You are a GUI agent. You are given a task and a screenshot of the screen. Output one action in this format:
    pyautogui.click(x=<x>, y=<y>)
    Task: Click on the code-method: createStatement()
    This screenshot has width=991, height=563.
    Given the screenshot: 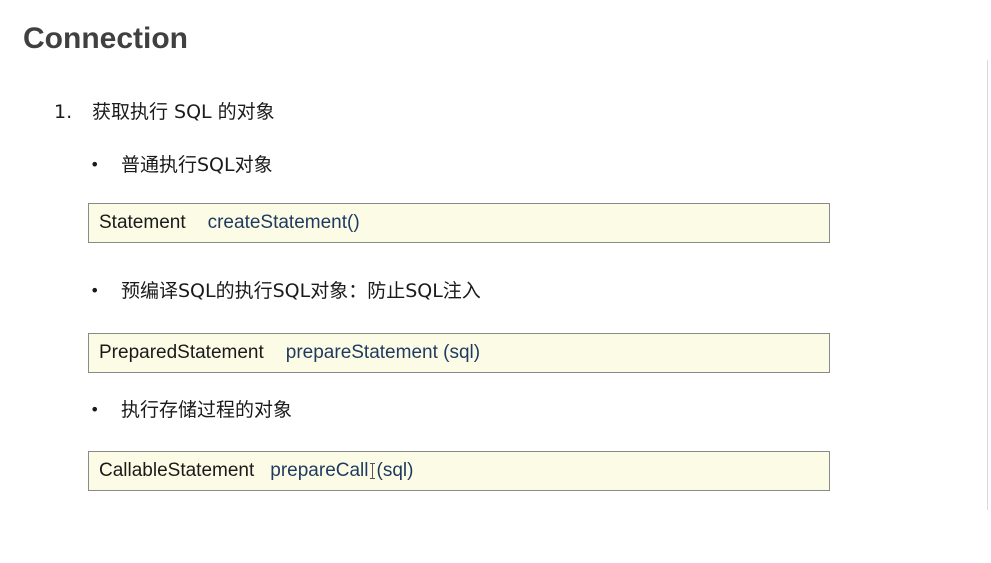 What is the action you would take?
    pyautogui.click(x=283, y=222)
    